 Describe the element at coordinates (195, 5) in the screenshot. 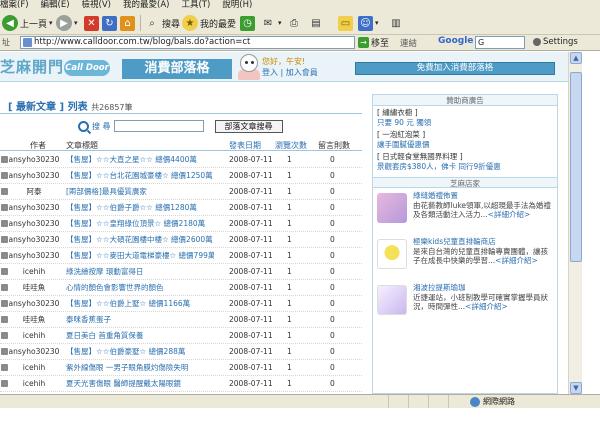

I see `menu-tools: 工具(T)` at that location.